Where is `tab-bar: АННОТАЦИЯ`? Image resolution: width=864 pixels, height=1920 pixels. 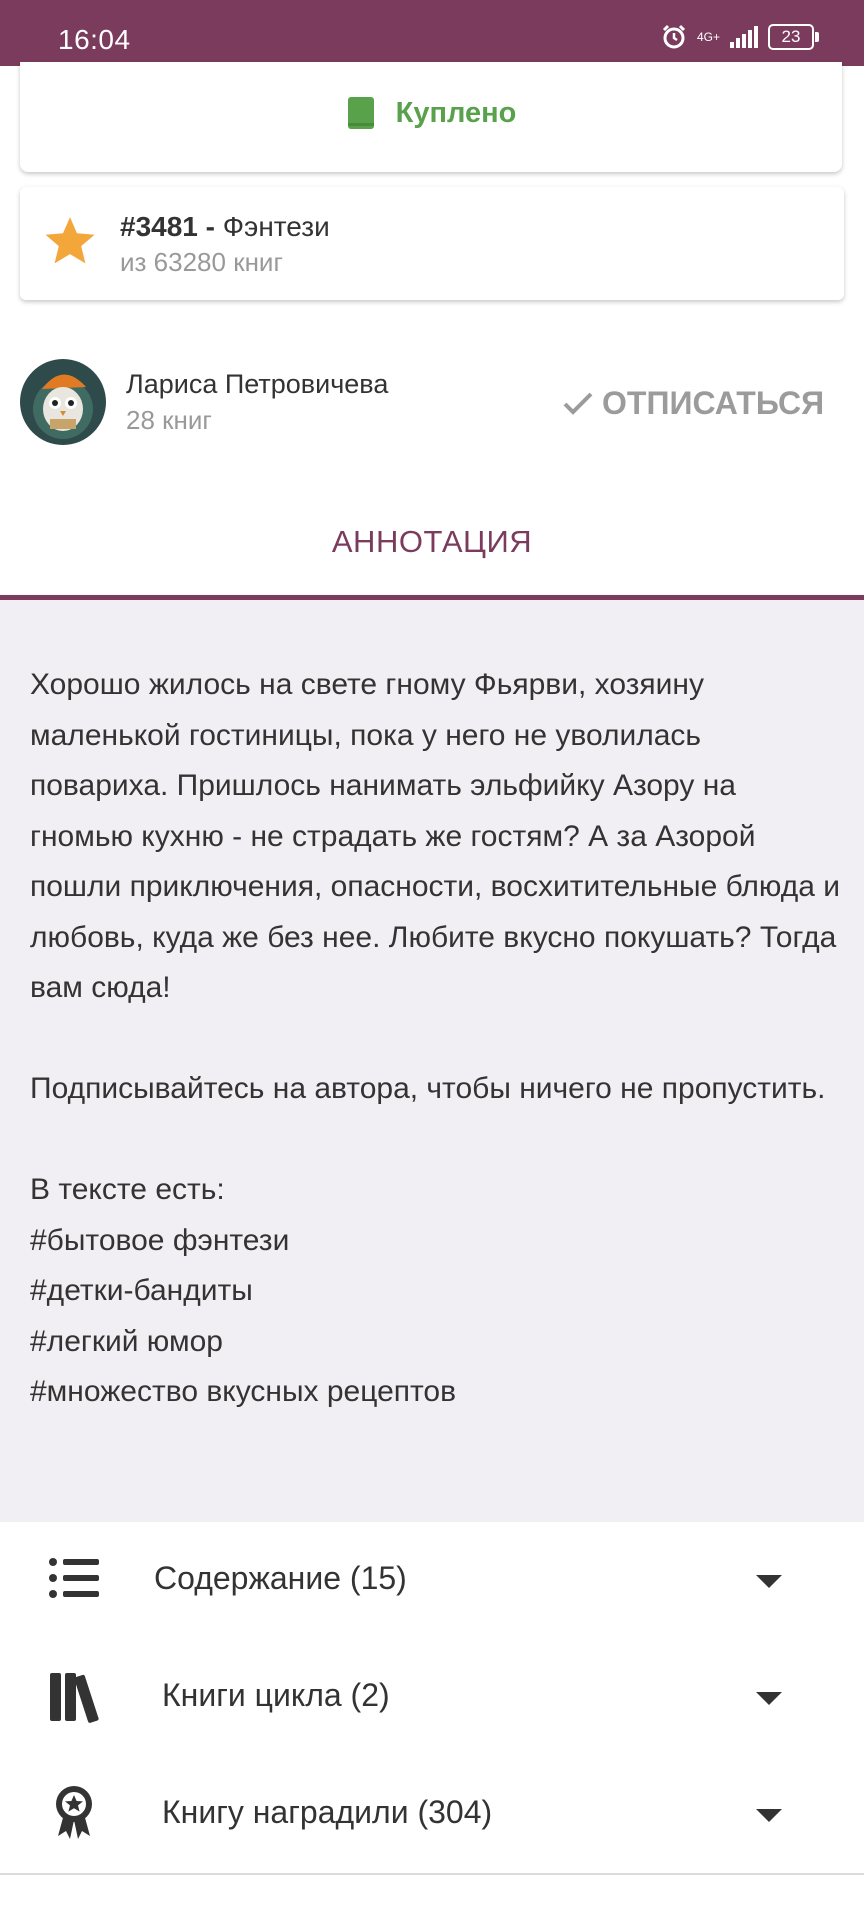
tab-bar: АННОТАЦИЯ is located at coordinates (432, 550).